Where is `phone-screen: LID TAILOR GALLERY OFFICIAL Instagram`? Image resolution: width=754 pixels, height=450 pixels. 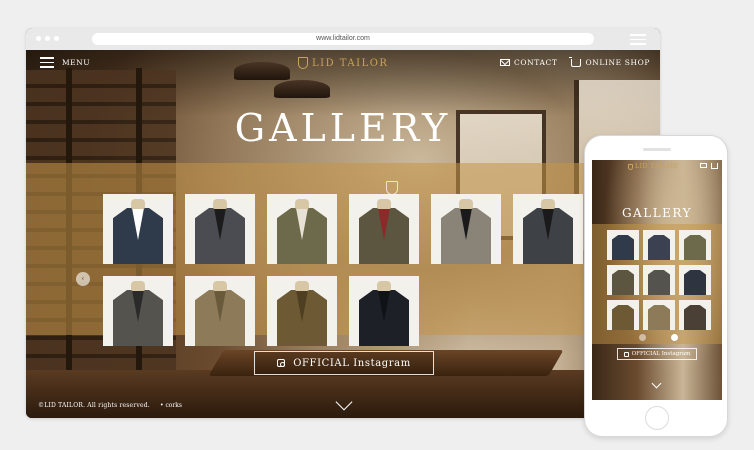
phone-screen: LID TAILOR GALLERY OFFICIAL Instagram is located at coordinates (657, 280).